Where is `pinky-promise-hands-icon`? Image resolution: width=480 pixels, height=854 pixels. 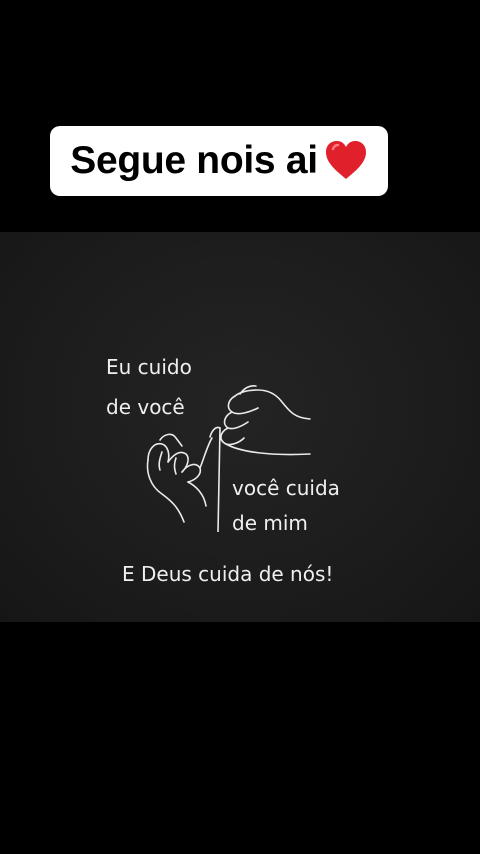 pinky-promise-hands-icon is located at coordinates (228, 458).